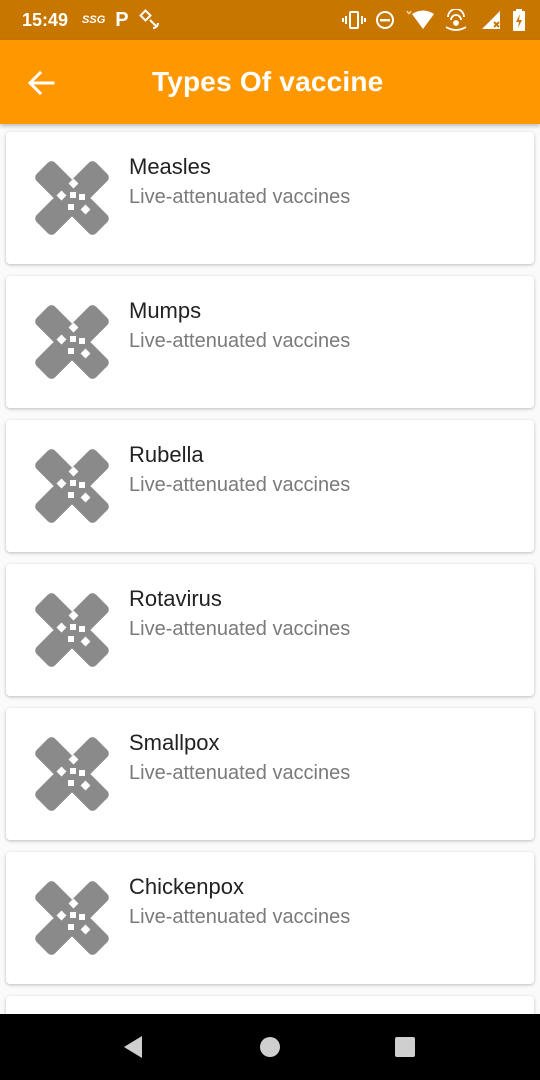 This screenshot has height=1080, width=540. What do you see at coordinates (41, 83) in the screenshot?
I see `back-arrow-icon` at bounding box center [41, 83].